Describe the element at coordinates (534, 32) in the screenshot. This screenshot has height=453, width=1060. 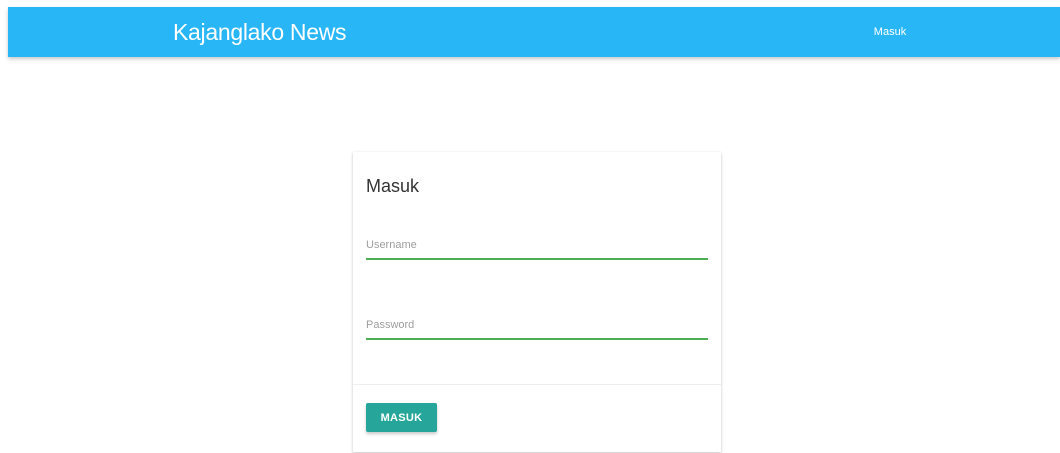
I see `top-navbar: Kajanglako News Masuk` at that location.